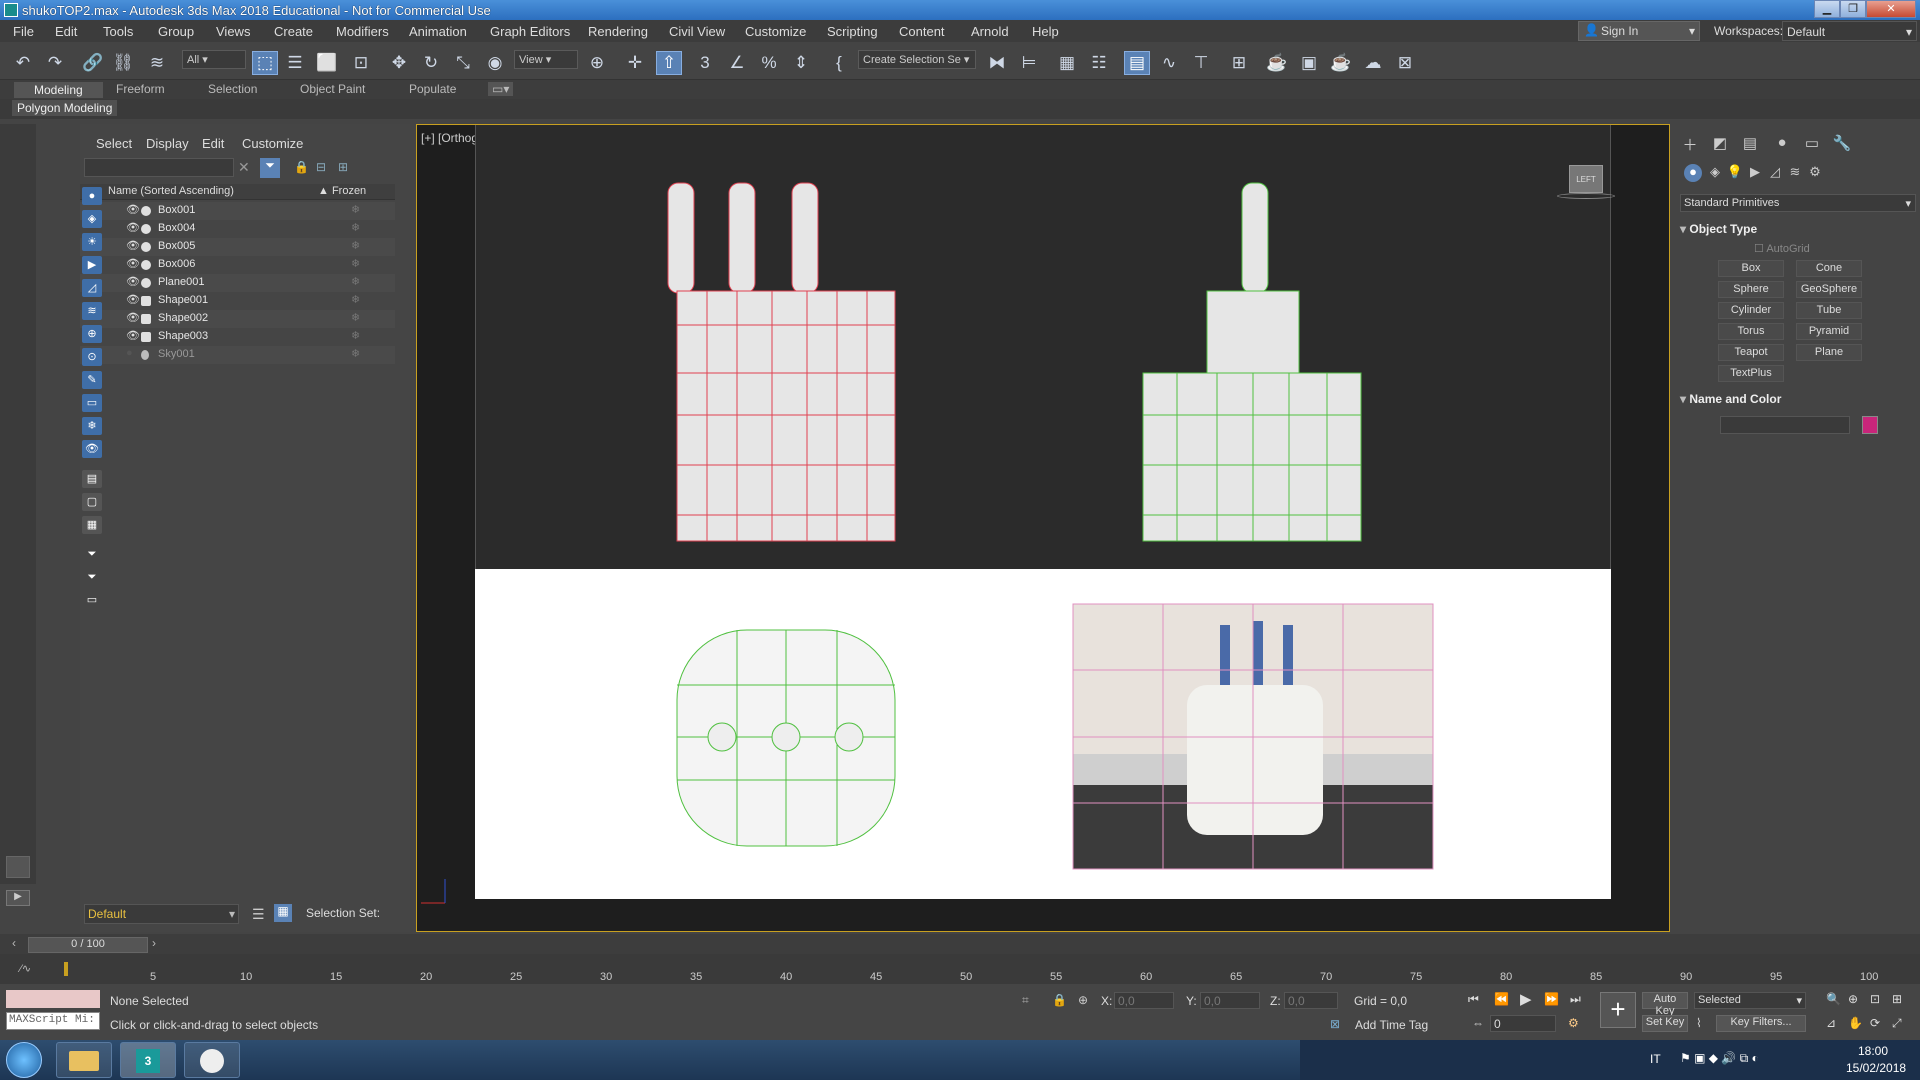 The image size is (1920, 1080). Describe the element at coordinates (214, 59) in the screenshot. I see `selection-filter-dropdown: All ▾` at that location.